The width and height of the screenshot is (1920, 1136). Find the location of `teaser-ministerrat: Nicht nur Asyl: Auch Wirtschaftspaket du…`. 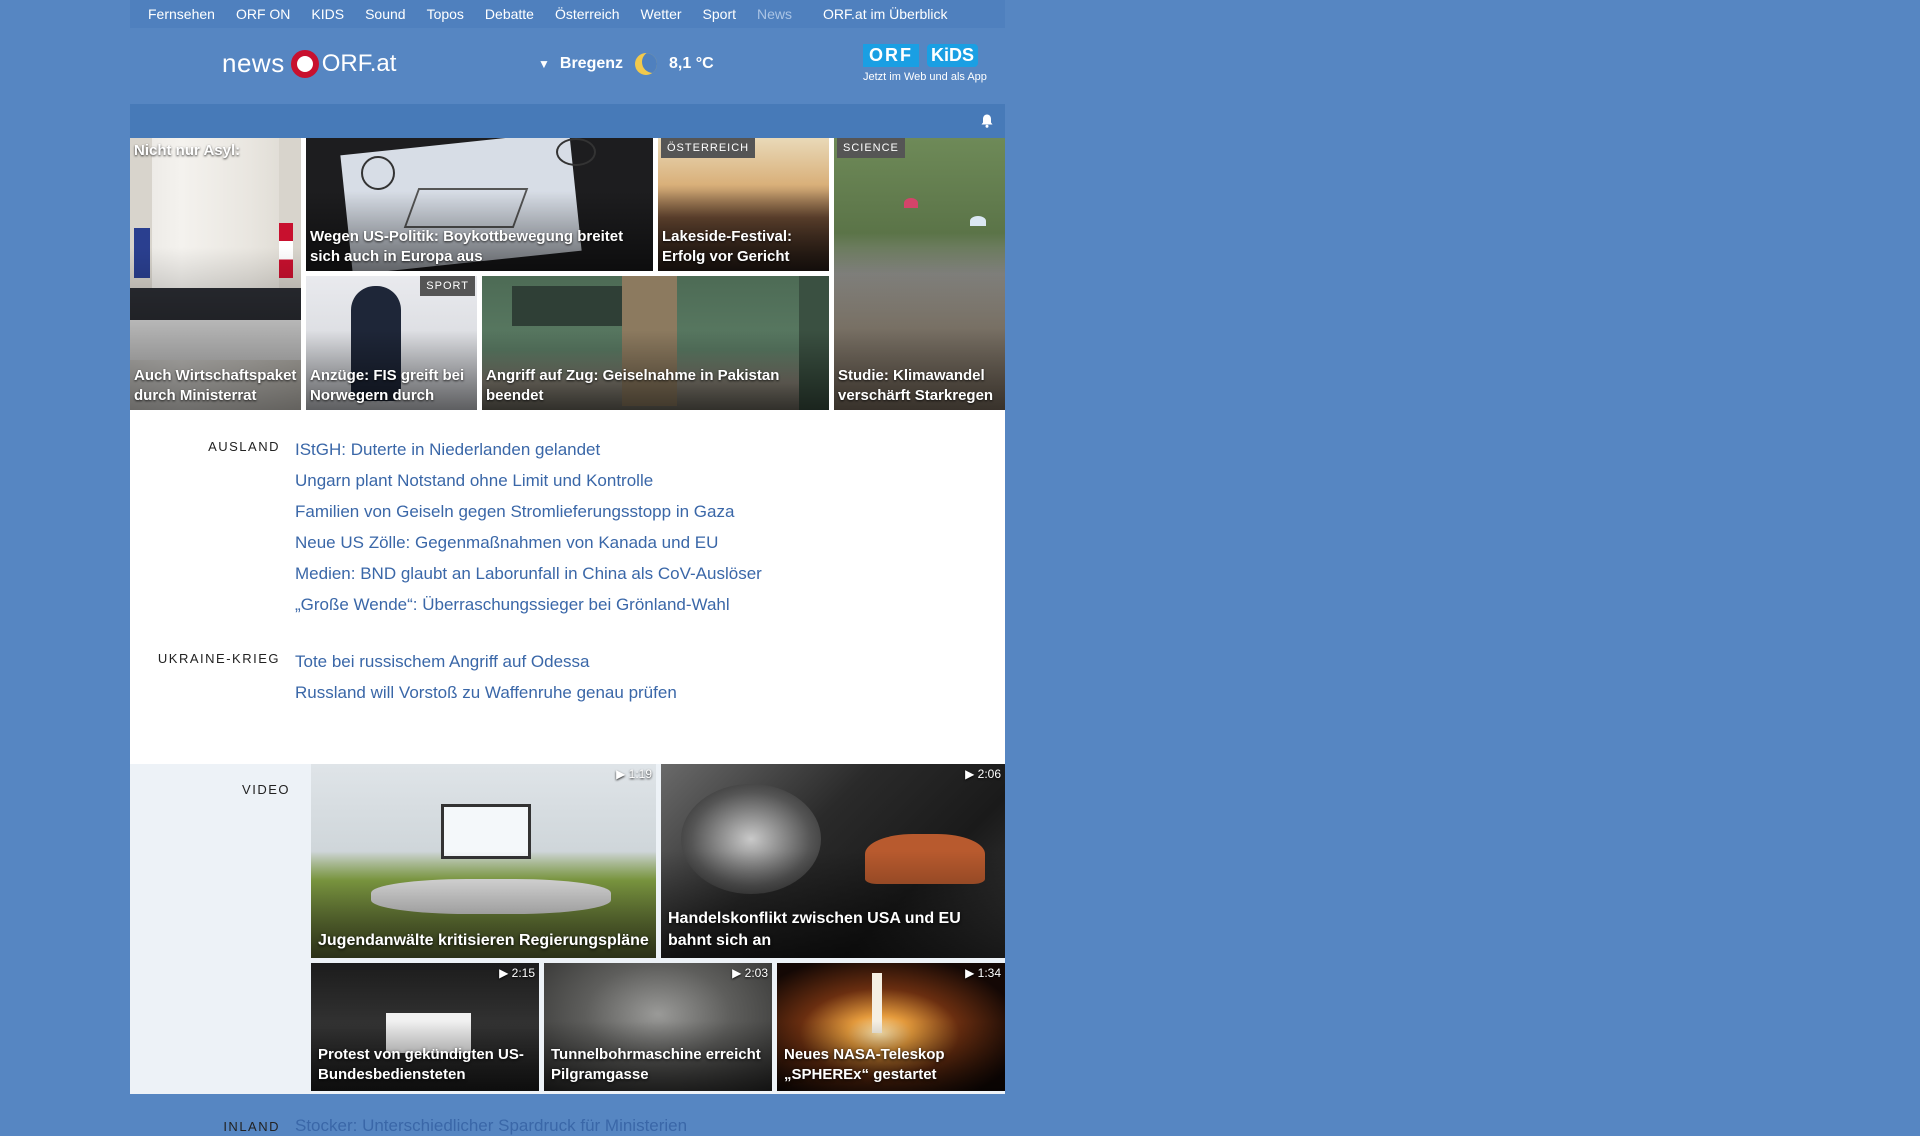

teaser-ministerrat: Nicht nur Asyl: Auch Wirtschaftspaket du… is located at coordinates (215, 274).